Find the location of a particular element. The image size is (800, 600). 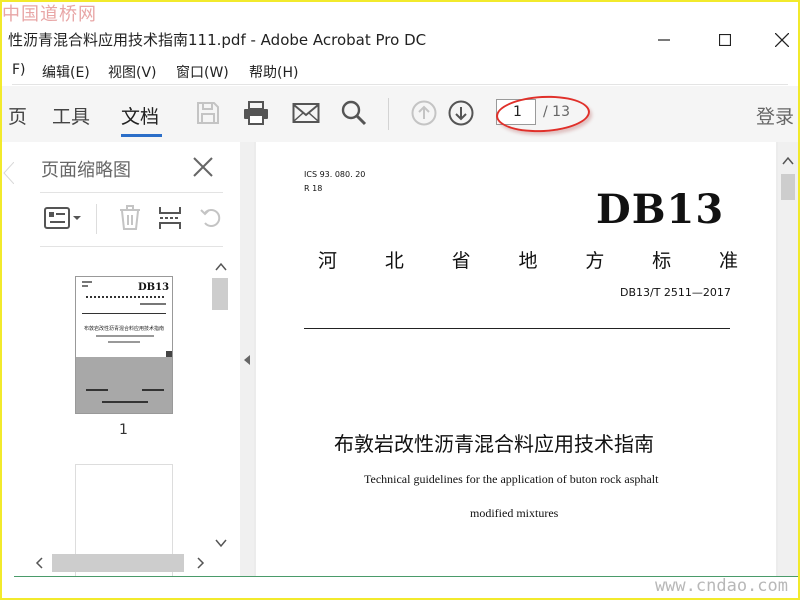

print-icon is located at coordinates (256, 113).